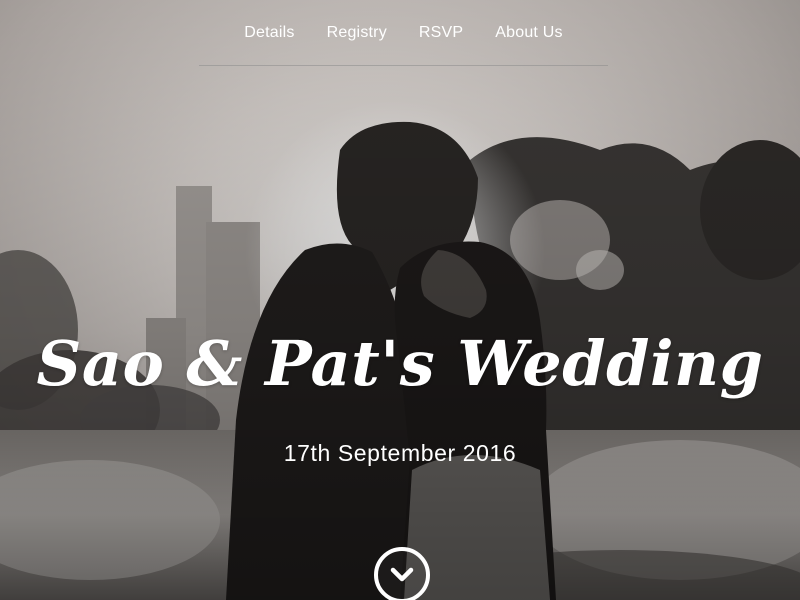 This screenshot has height=600, width=800. What do you see at coordinates (403, 33) in the screenshot?
I see `nav-menu: Details Registry RSVP About Us` at bounding box center [403, 33].